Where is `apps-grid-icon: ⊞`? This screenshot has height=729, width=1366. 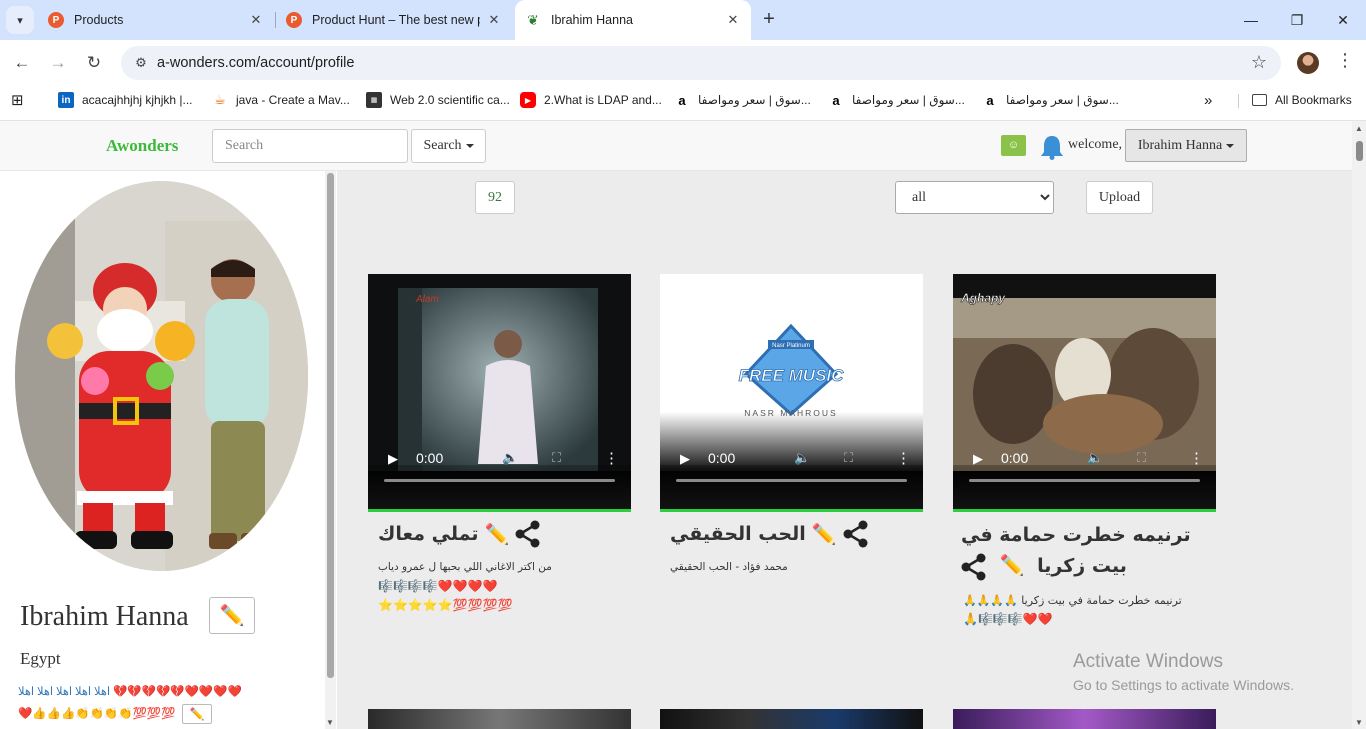
apps-grid-icon: ⊞ is located at coordinates (17, 100).